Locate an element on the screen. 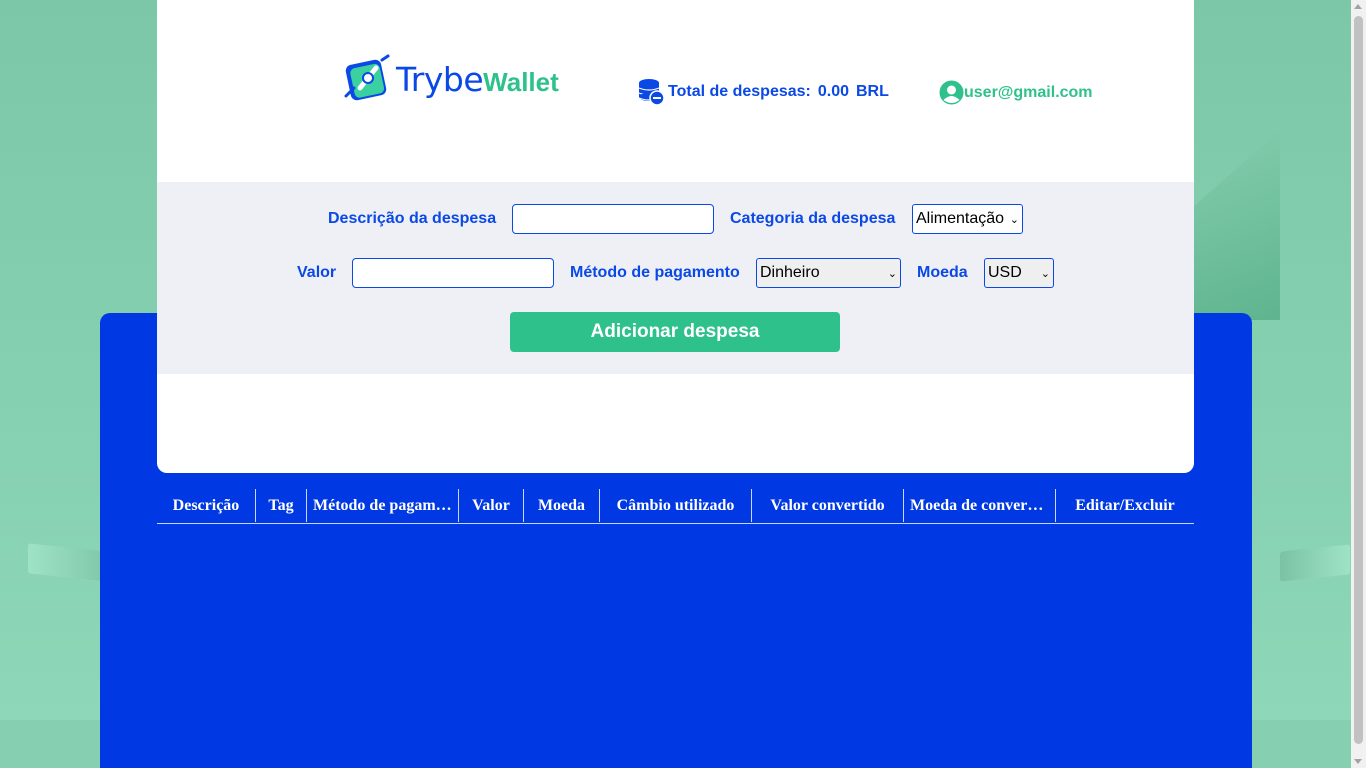 The width and height of the screenshot is (1366, 768). vertical-scrollbar is located at coordinates (1358, 384).